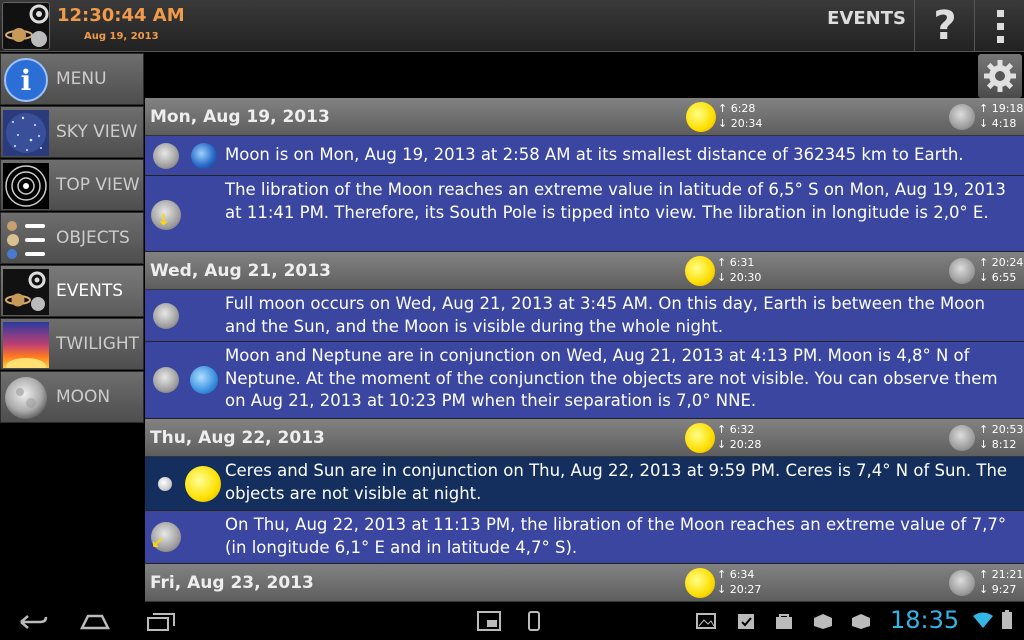  I want to click on action-bar: 12:30:44 AM Aug 19, 2013 EVENTS ?, so click(512, 26).